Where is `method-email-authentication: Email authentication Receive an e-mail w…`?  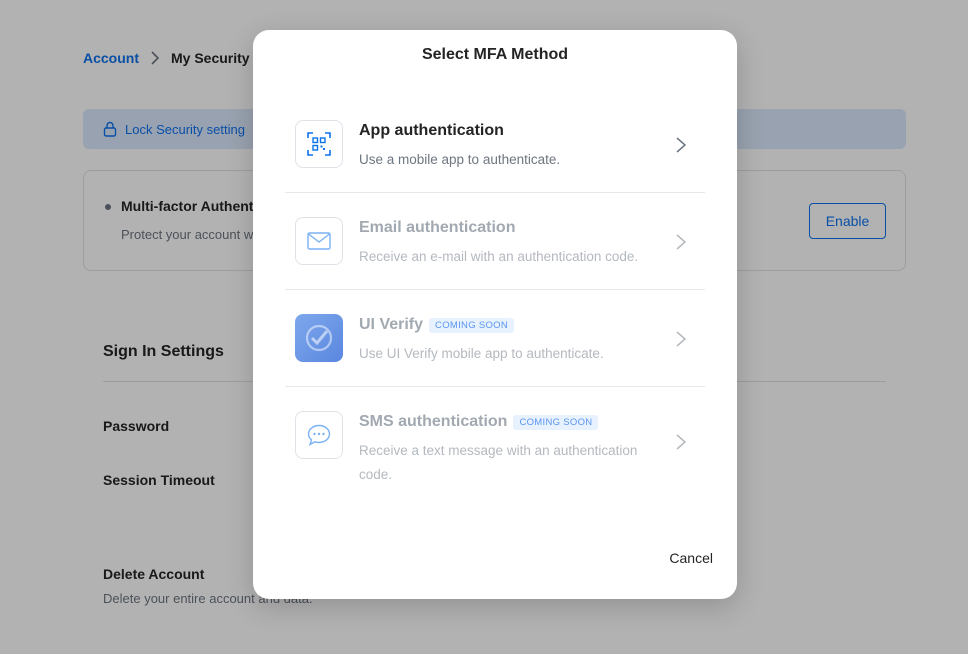 method-email-authentication: Email authentication Receive an e-mail w… is located at coordinates (495, 241).